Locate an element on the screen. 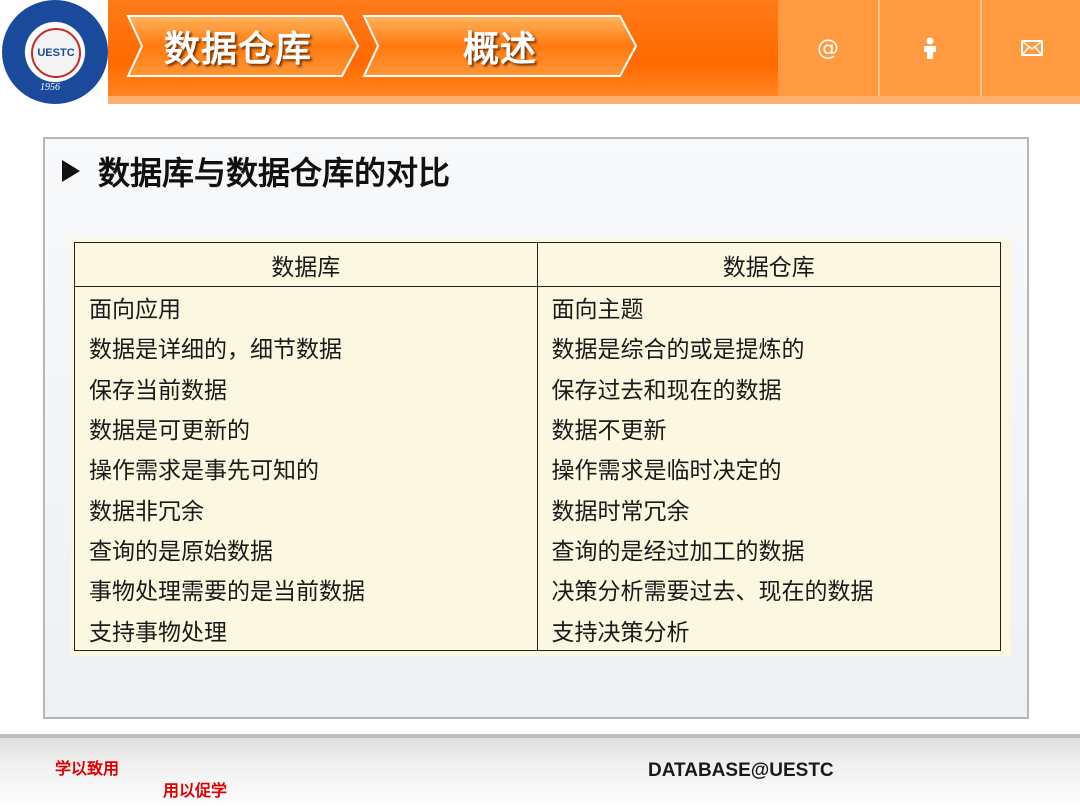 This screenshot has width=1080, height=810. table-cell: 操作需求是事先可知的 is located at coordinates (306, 468).